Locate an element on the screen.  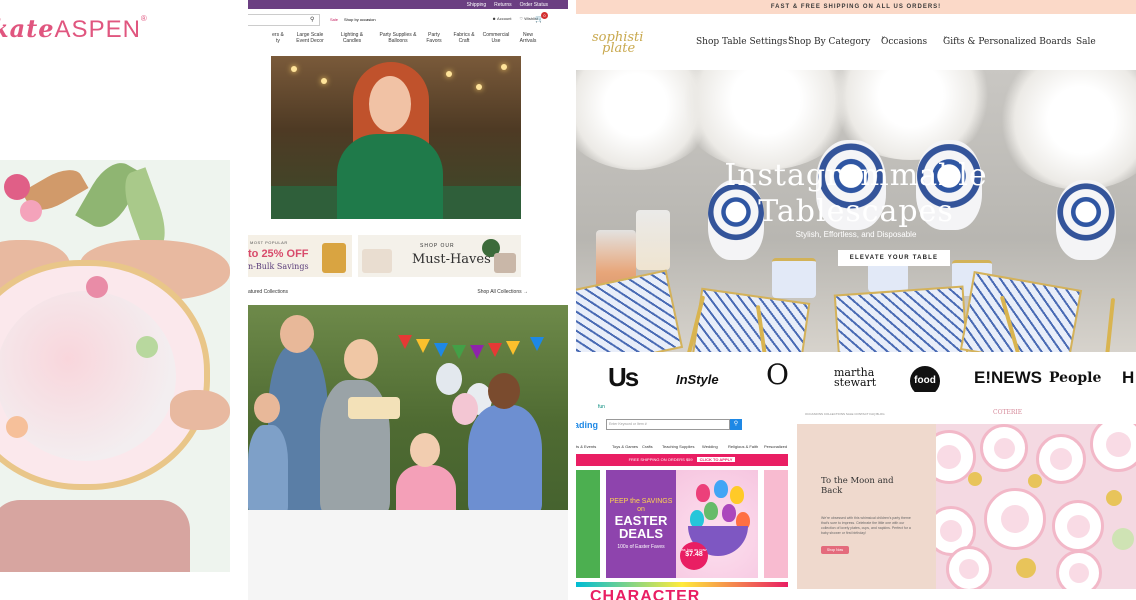
nav-item-event-decor: Large Scale Event Decor is located at coordinates (297, 38).